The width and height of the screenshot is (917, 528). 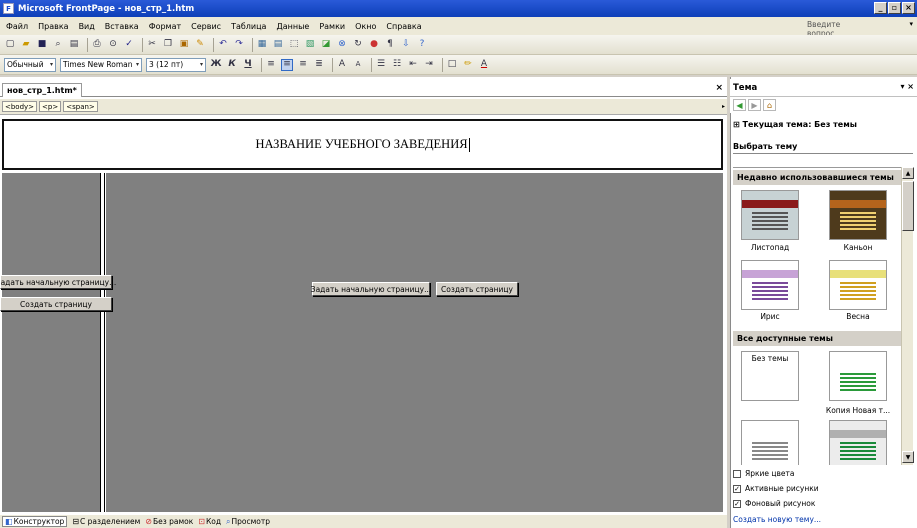 What do you see at coordinates (30, 64) in the screenshot?
I see `style-select: Обычный ▾` at bounding box center [30, 64].